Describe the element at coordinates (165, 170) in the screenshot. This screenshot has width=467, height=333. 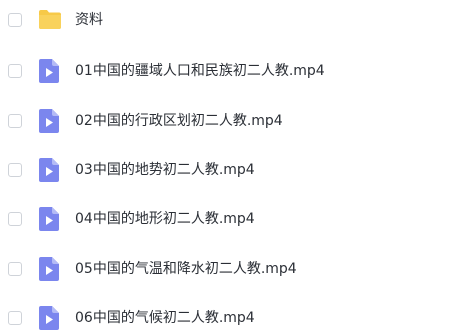
I see `file-name: 03中国的地势初二人教.mp4` at that location.